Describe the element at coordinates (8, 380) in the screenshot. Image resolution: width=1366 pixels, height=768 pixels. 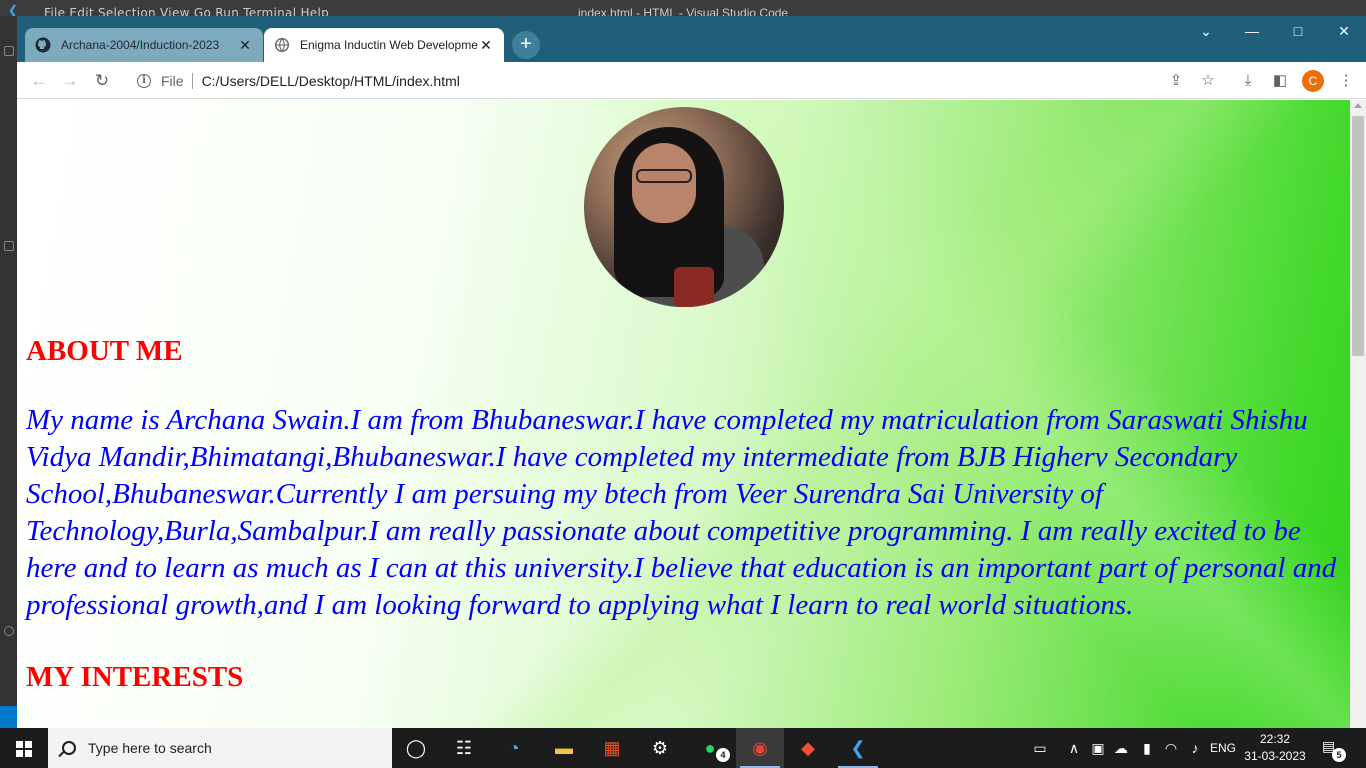
I see `vscode-activity-bar` at that location.